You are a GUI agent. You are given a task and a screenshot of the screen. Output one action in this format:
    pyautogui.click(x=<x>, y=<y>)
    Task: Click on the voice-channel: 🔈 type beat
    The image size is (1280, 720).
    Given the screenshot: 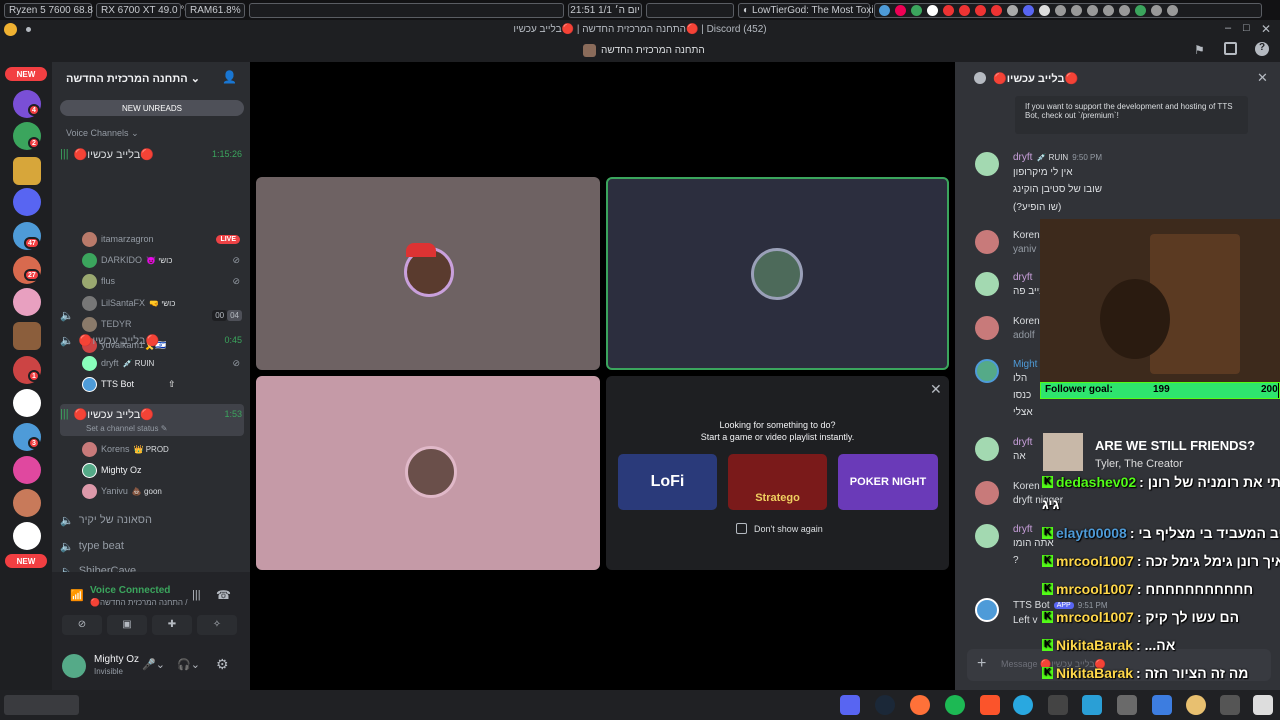 What is the action you would take?
    pyautogui.click(x=151, y=546)
    